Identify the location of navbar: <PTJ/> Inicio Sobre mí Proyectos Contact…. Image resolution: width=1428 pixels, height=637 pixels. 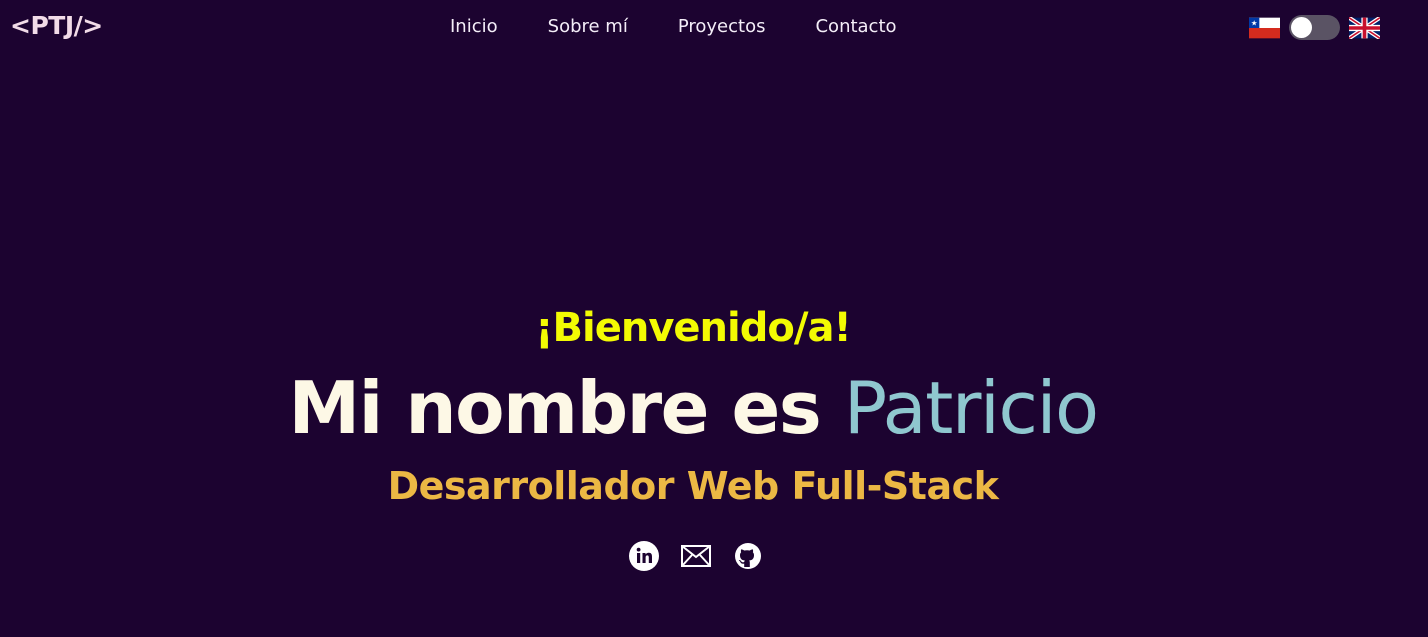
(714, 27).